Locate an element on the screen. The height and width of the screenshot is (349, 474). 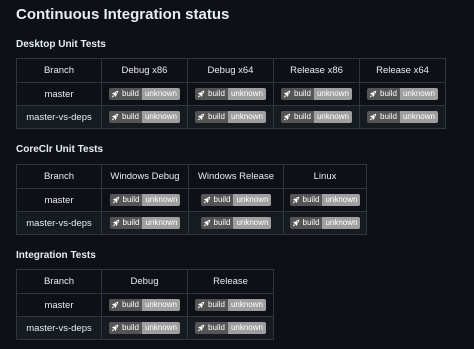
section-heading-coreclr-unit-tests: CoreClr Unit Tests is located at coordinates (60, 149).